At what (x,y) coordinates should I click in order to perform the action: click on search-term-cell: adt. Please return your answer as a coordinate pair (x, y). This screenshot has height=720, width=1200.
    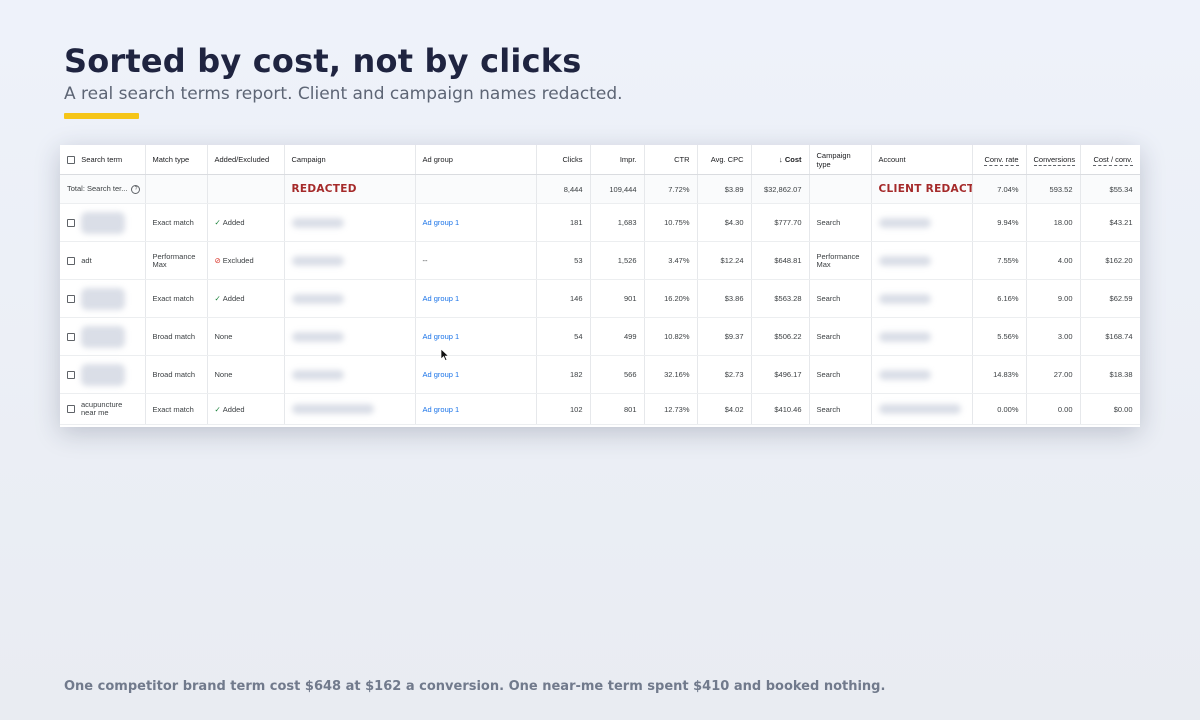
    Looking at the image, I should click on (103, 260).